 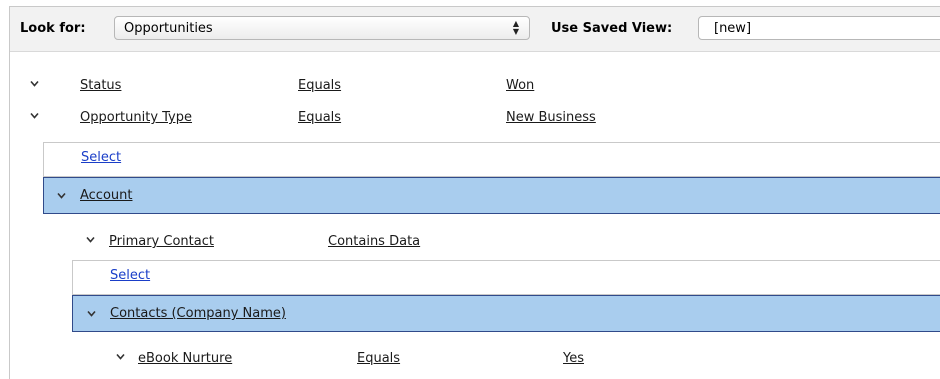 I want to click on saved-view-select: [new], so click(x=819, y=28).